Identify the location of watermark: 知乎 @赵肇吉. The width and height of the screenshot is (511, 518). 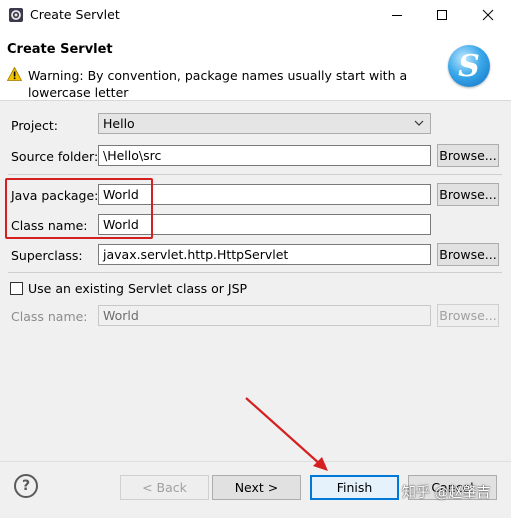
(446, 493).